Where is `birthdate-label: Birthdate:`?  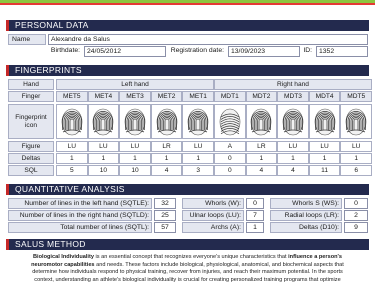 birthdate-label: Birthdate: is located at coordinates (45, 51).